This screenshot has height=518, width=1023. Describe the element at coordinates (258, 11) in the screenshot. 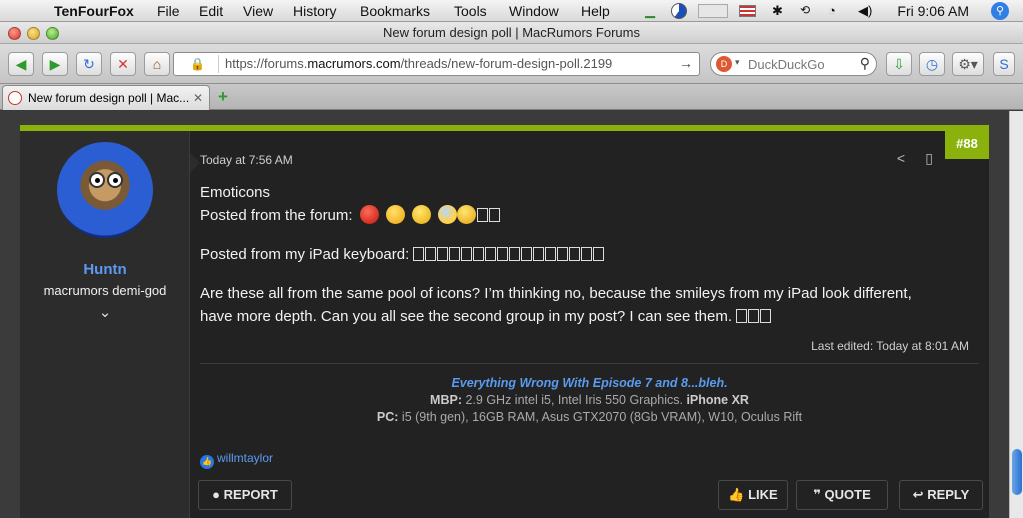

I see `menu-view: View` at that location.